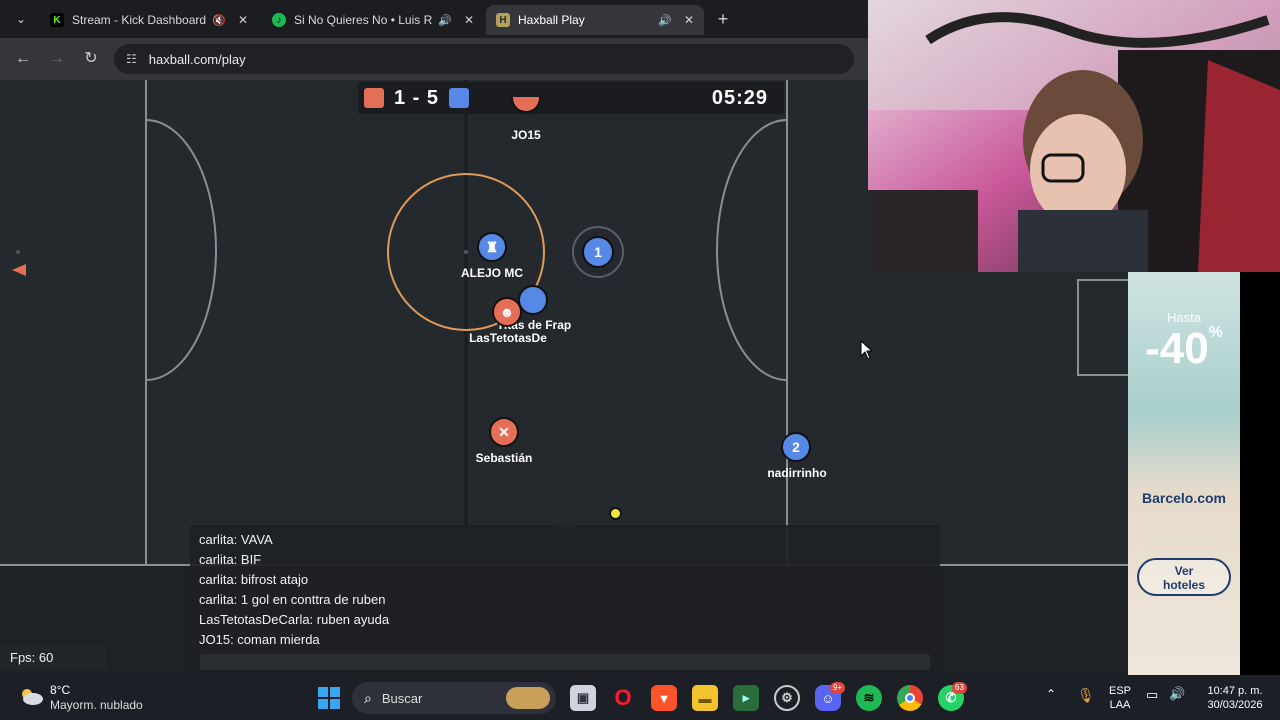 Image resolution: width=1280 pixels, height=720 pixels. Describe the element at coordinates (867, 350) in the screenshot. I see `mouse-cursor-icon` at that location.